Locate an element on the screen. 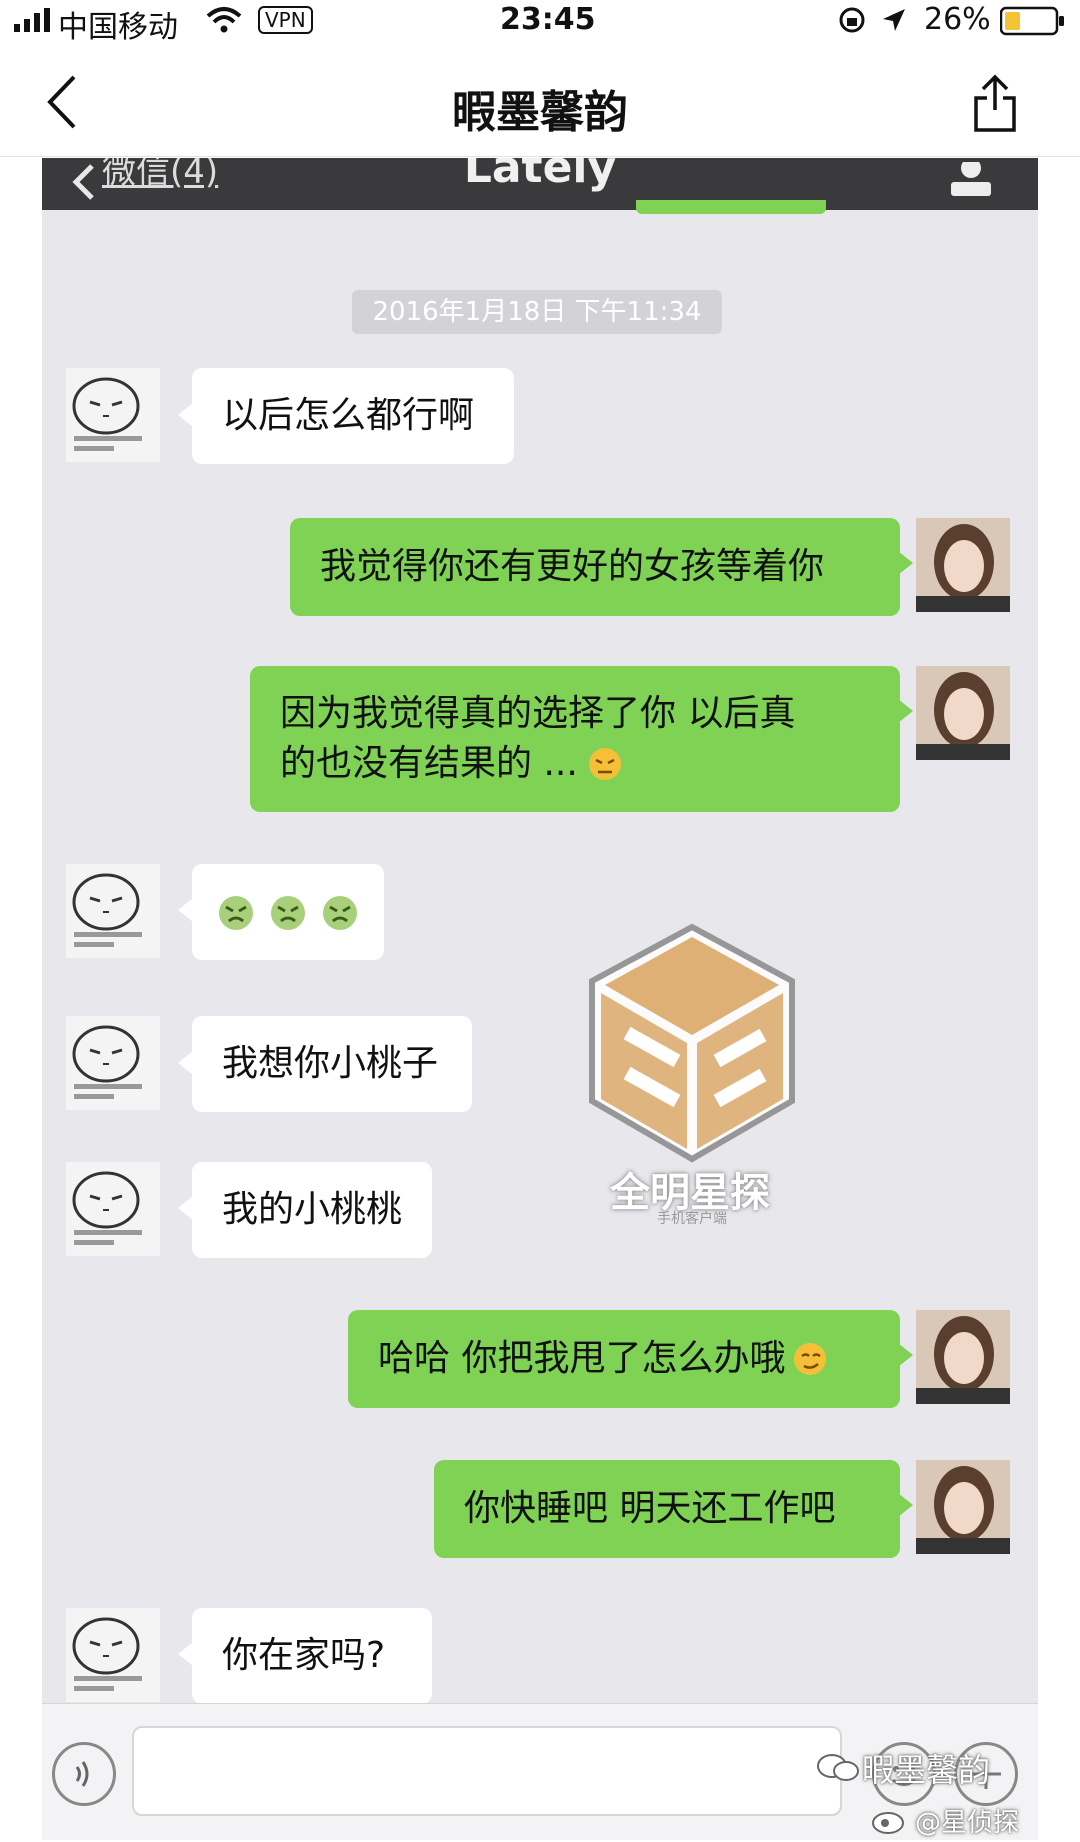 The image size is (1080, 1842). smirk-emoji-icon is located at coordinates (810, 1359).